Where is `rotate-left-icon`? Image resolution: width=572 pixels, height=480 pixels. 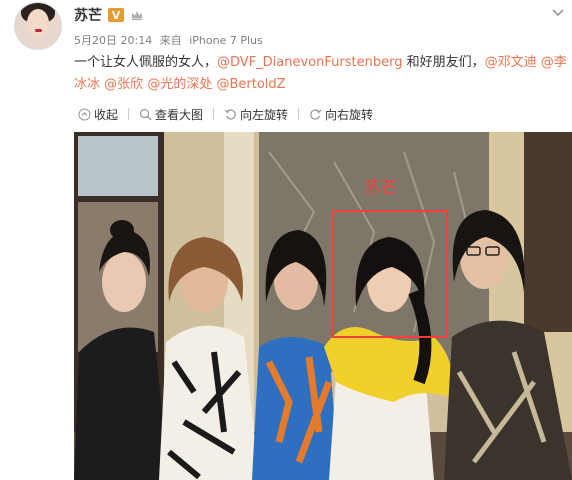
rotate-left-icon is located at coordinates (230, 114).